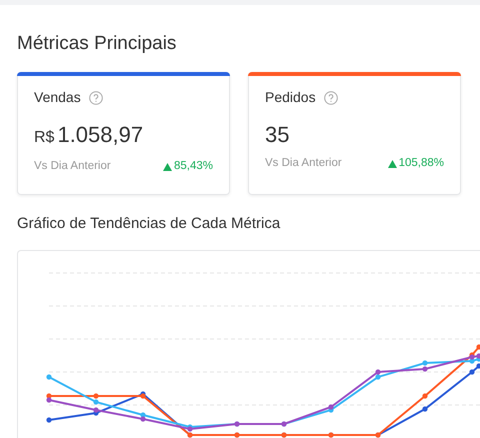  I want to click on metric-label: Vendas, so click(57, 97).